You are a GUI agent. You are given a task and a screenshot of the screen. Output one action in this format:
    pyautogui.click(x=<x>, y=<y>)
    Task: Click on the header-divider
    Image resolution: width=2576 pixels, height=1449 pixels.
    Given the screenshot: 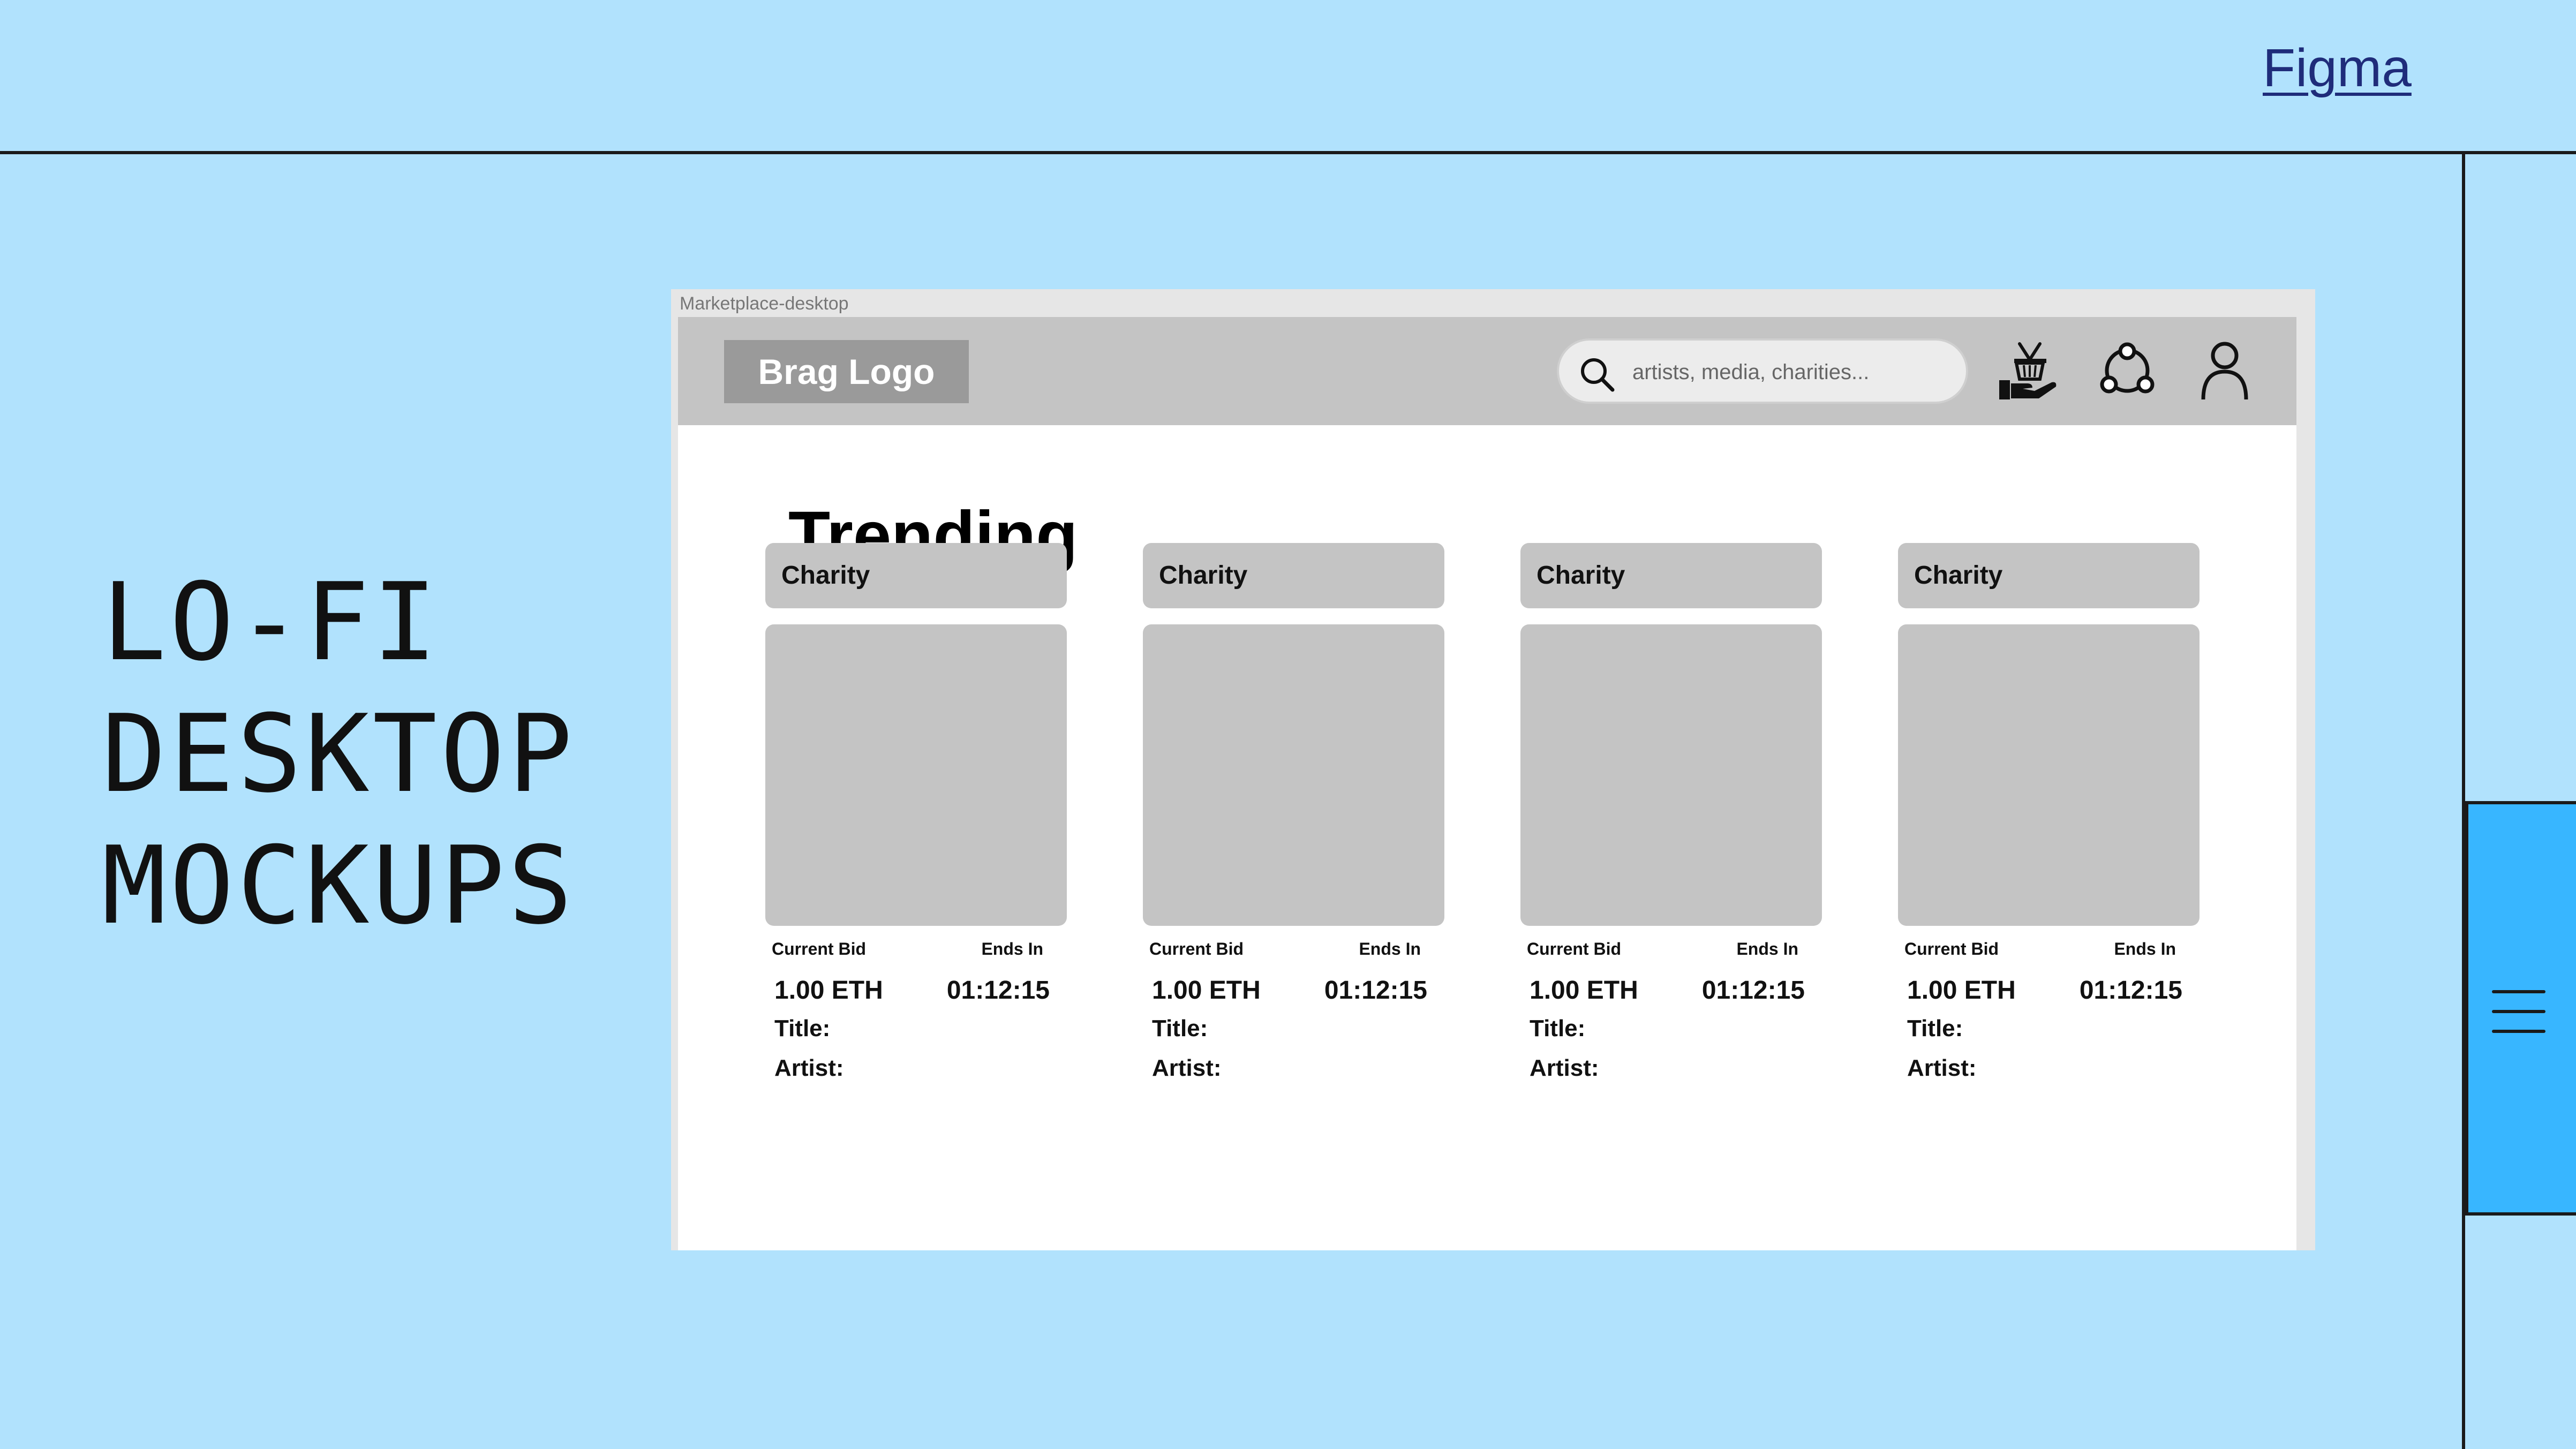 What is the action you would take?
    pyautogui.click(x=1288, y=153)
    